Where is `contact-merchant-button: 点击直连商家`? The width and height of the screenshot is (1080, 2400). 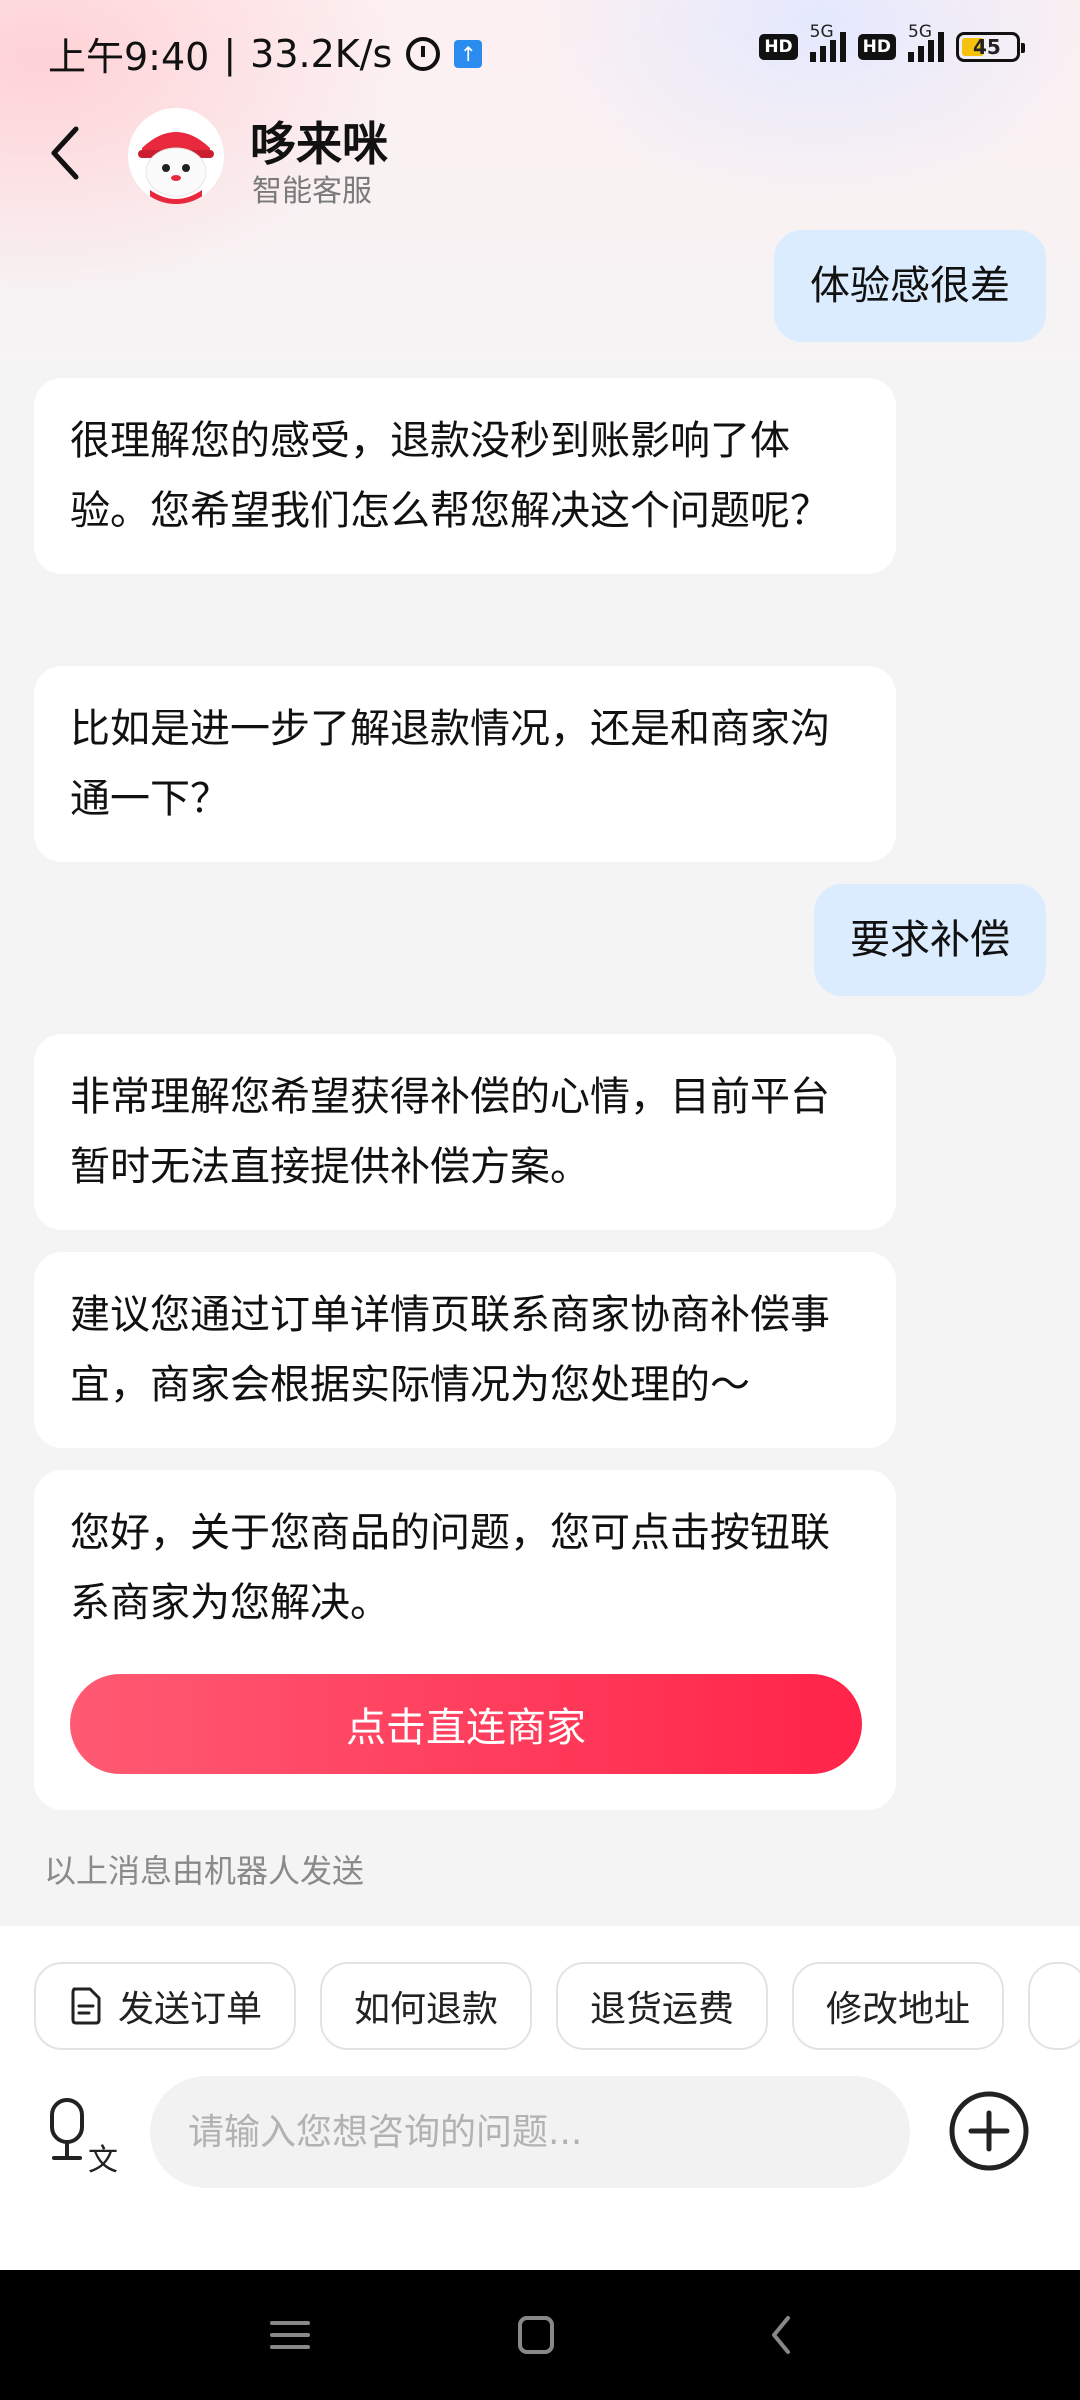 contact-merchant-button: 点击直连商家 is located at coordinates (466, 1724).